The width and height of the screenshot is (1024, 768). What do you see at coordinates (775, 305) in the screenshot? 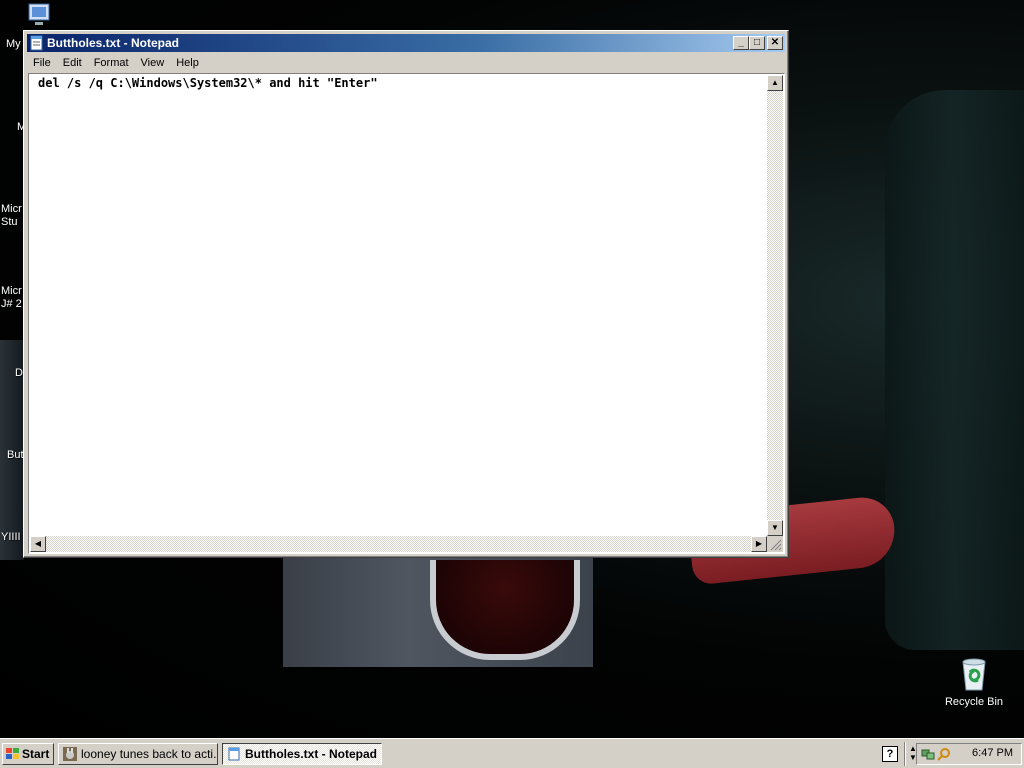
I see `vertical-scrollbar: ▲ ▼` at bounding box center [775, 305].